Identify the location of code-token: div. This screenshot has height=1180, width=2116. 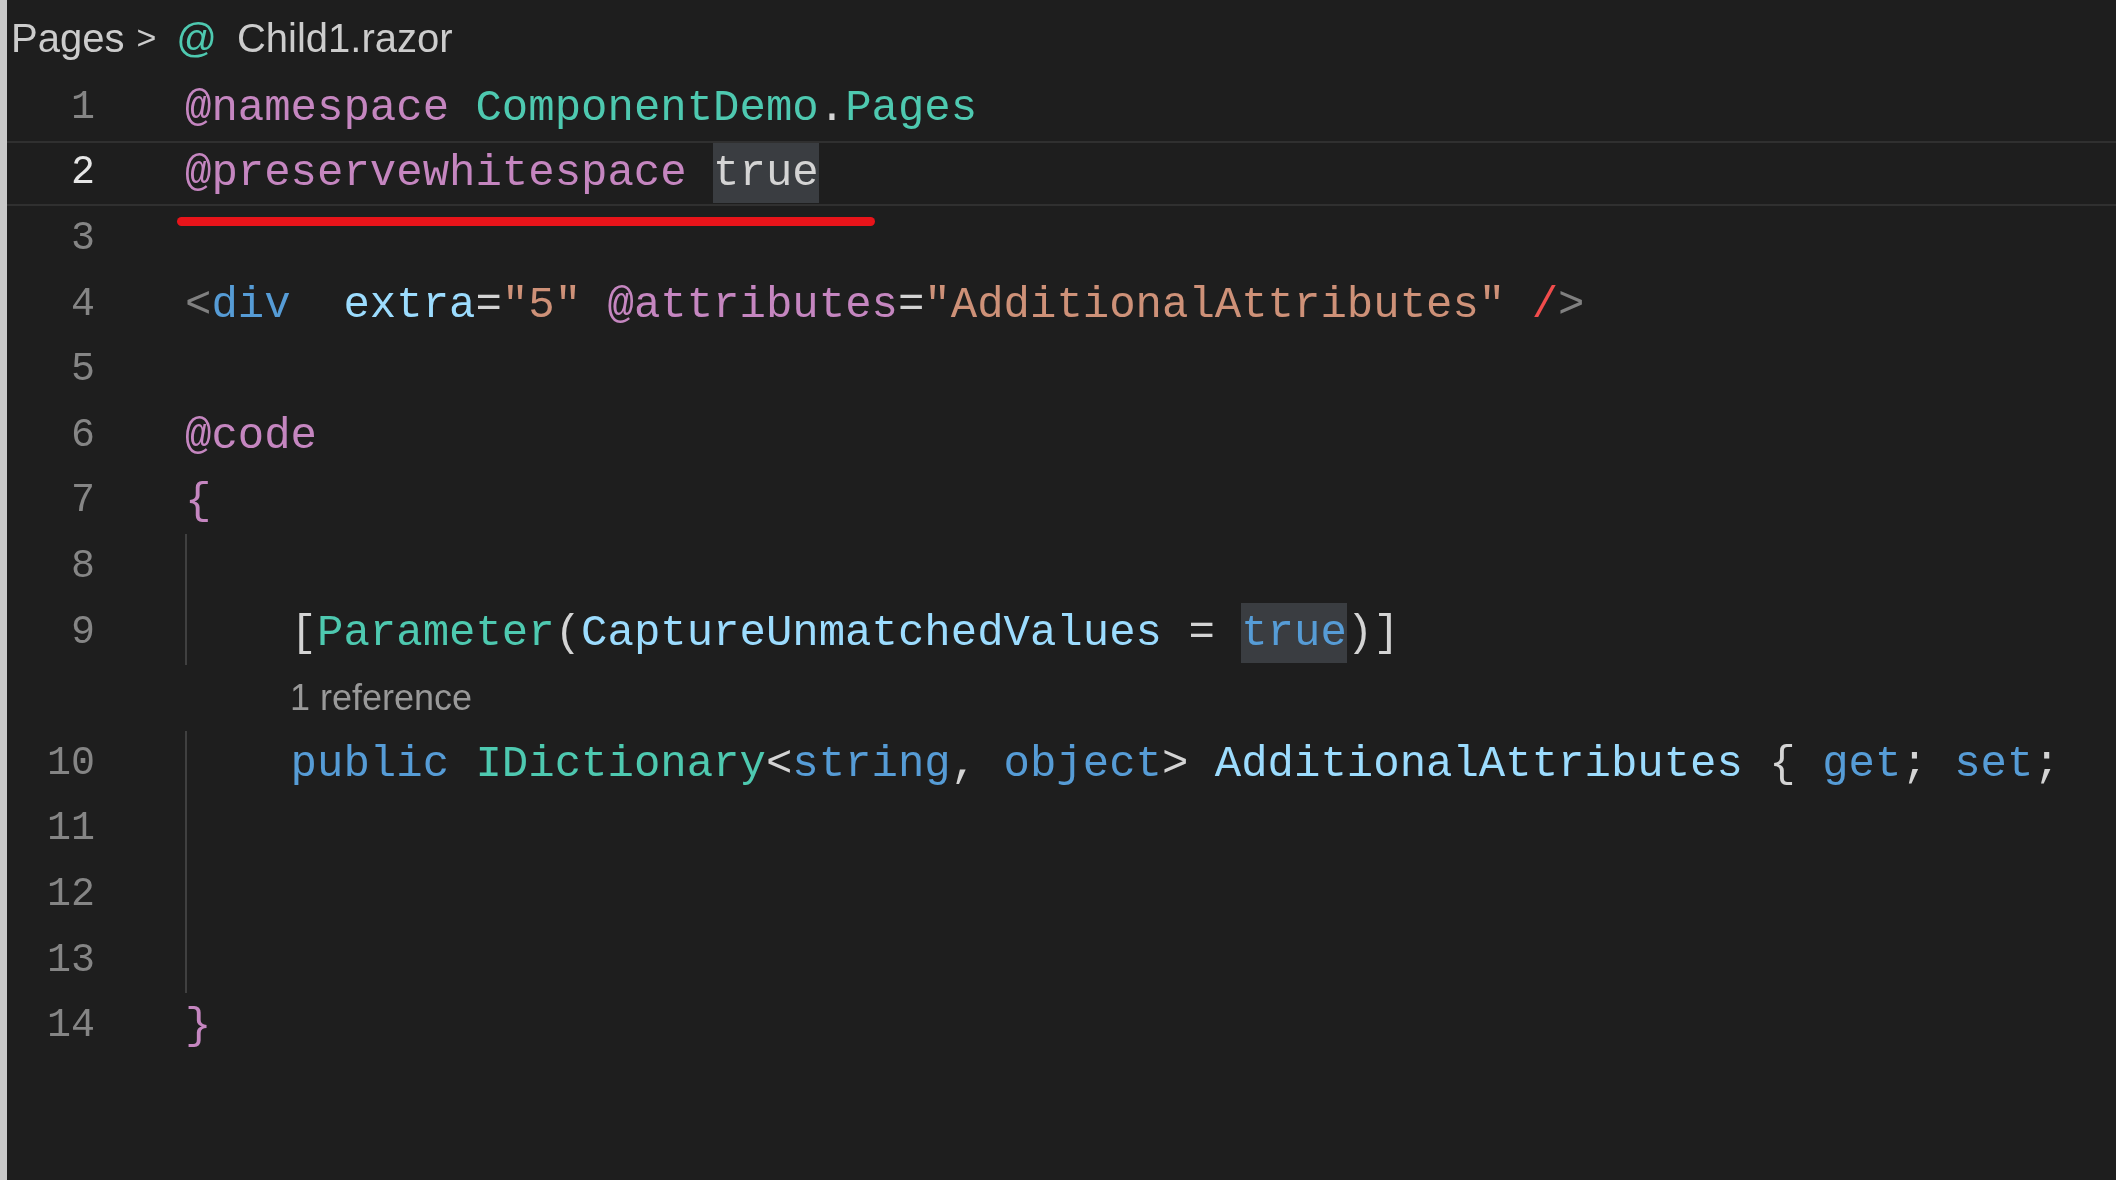
(251, 305).